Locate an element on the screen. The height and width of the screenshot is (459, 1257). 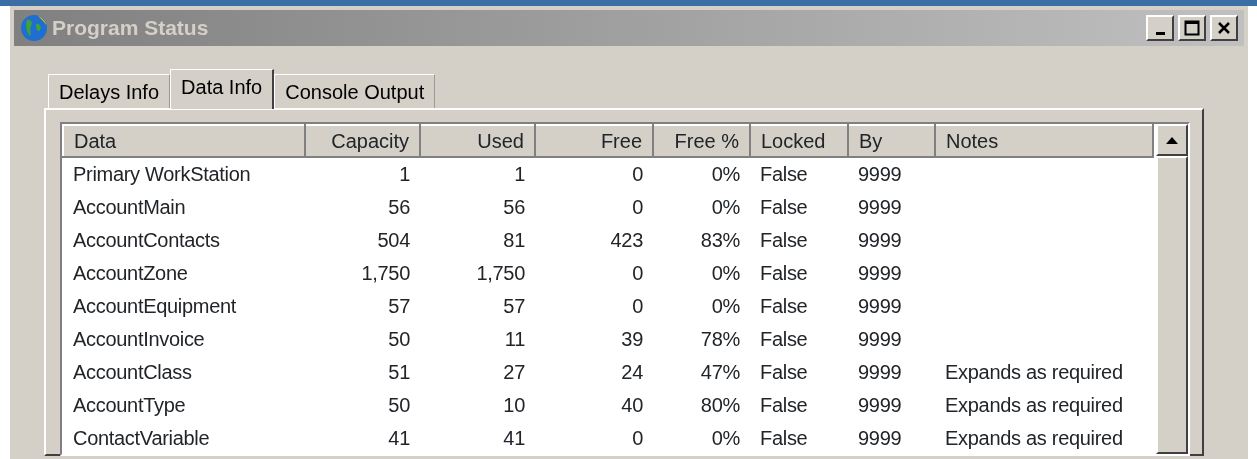
table-cell: AccountInvoice is located at coordinates (139, 338).